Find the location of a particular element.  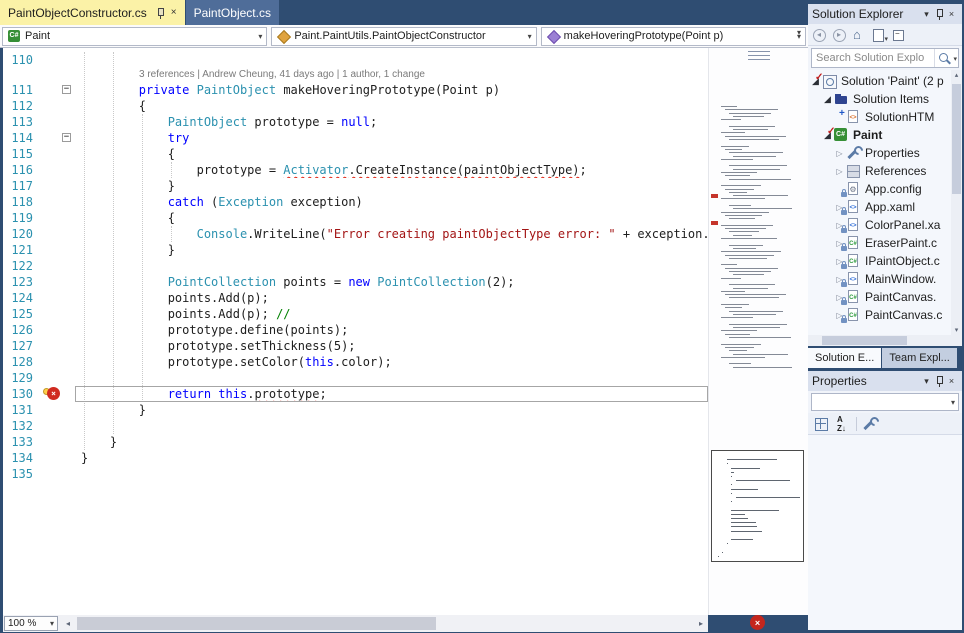

document-tab: PaintObject.cs is located at coordinates (232, 12).